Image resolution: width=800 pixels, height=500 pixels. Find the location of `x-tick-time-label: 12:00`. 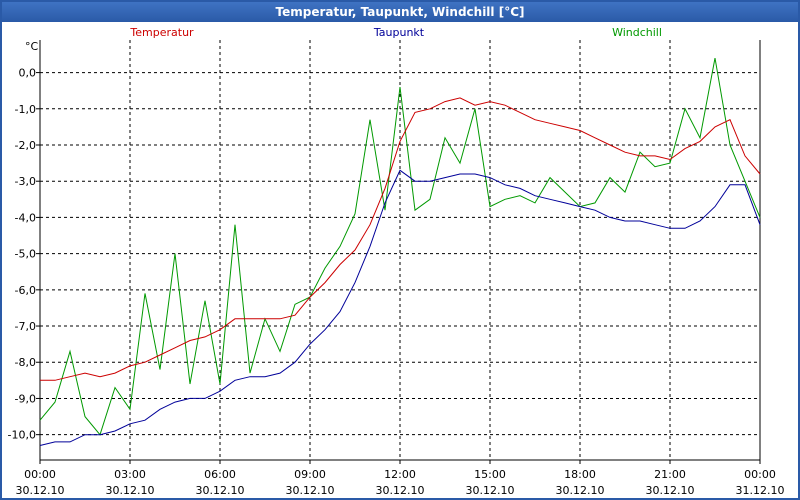

x-tick-time-label: 12:00 is located at coordinates (400, 474).